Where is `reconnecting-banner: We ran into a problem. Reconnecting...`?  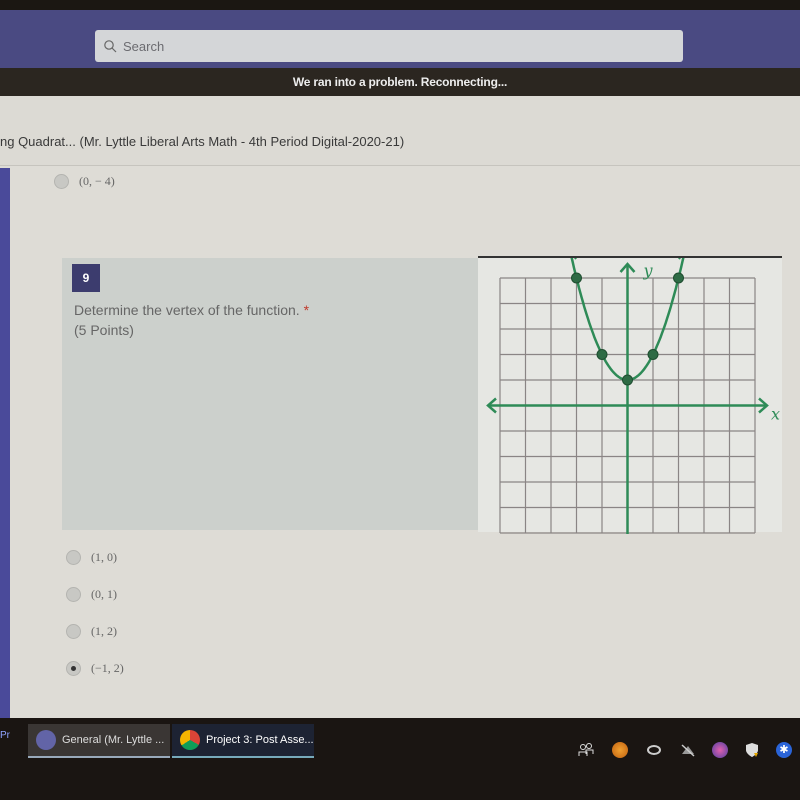
reconnecting-banner: We ran into a problem. Reconnecting... is located at coordinates (400, 82).